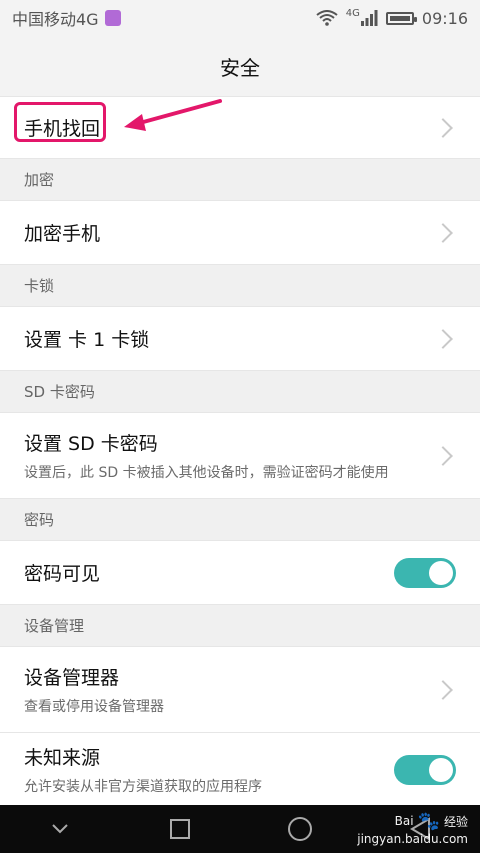 Image resolution: width=480 pixels, height=853 pixels. Describe the element at coordinates (173, 115) in the screenshot. I see `annotation-arrow-icon` at that location.